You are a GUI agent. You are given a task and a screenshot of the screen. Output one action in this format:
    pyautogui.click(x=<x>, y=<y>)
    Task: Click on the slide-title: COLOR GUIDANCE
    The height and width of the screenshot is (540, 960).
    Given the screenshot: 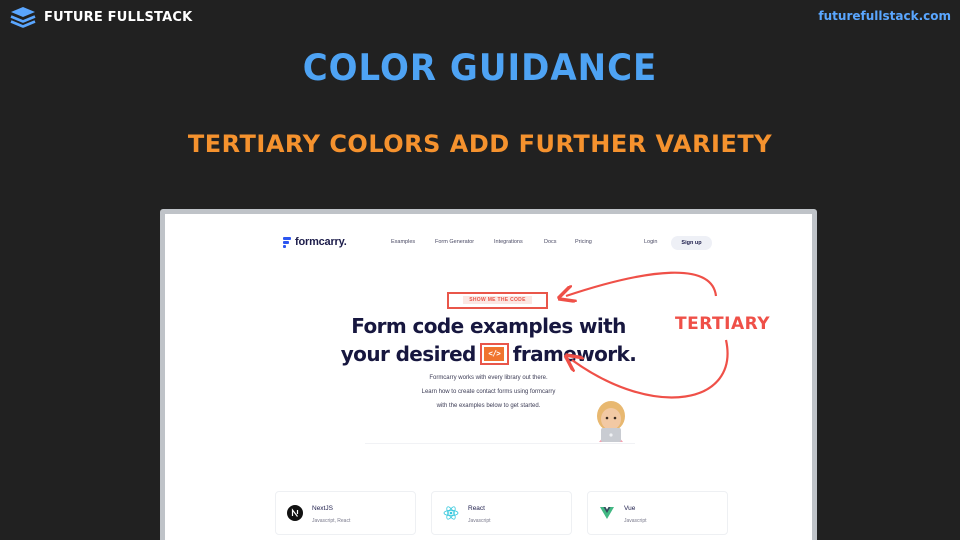 What is the action you would take?
    pyautogui.click(x=480, y=68)
    